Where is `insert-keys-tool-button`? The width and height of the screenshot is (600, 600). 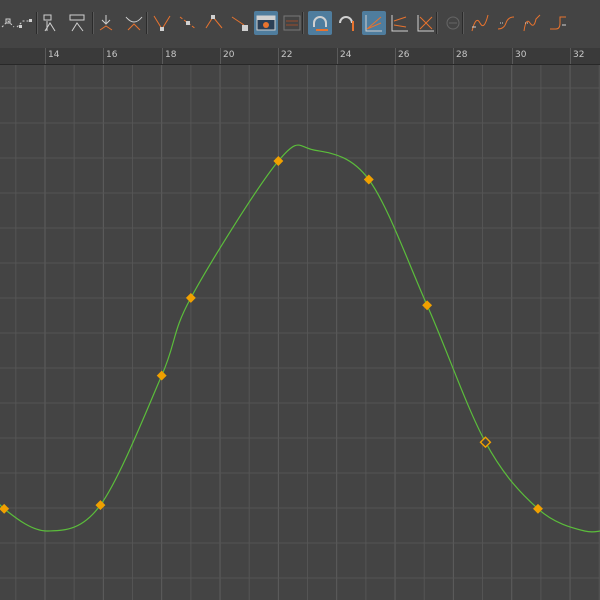
insert-keys-tool-button is located at coordinates (25, 23).